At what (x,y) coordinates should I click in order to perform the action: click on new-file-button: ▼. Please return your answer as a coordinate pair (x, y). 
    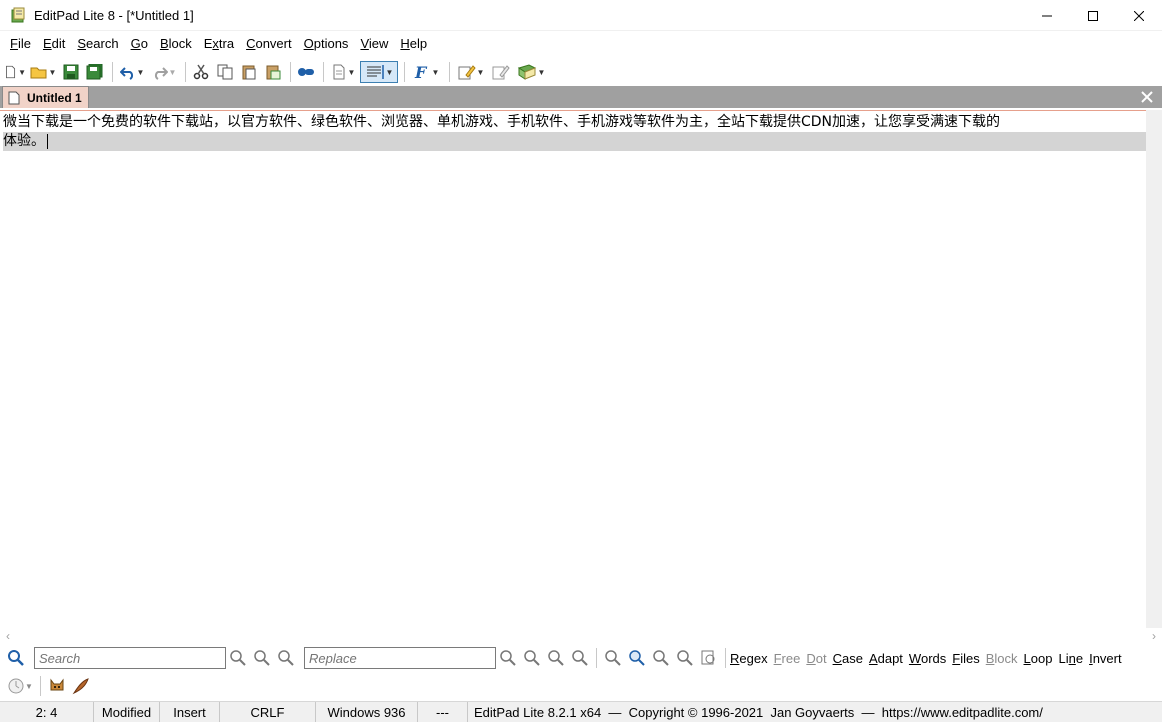
    Looking at the image, I should click on (15, 72).